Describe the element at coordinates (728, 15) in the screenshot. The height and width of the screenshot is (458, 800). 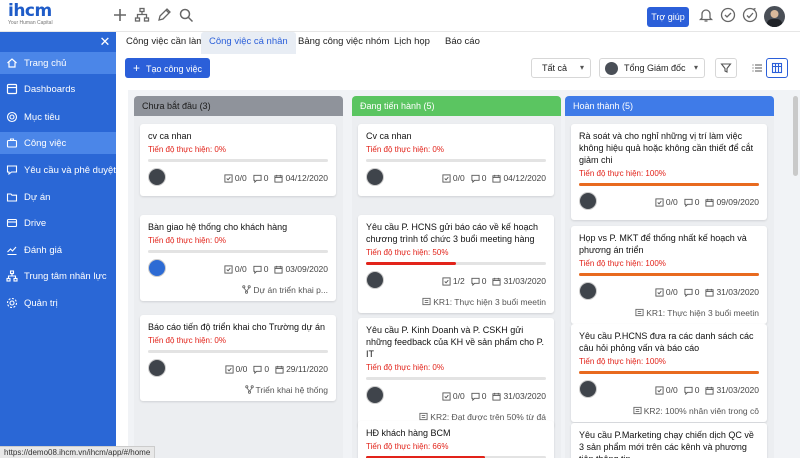
I see `check-circle-icon` at that location.